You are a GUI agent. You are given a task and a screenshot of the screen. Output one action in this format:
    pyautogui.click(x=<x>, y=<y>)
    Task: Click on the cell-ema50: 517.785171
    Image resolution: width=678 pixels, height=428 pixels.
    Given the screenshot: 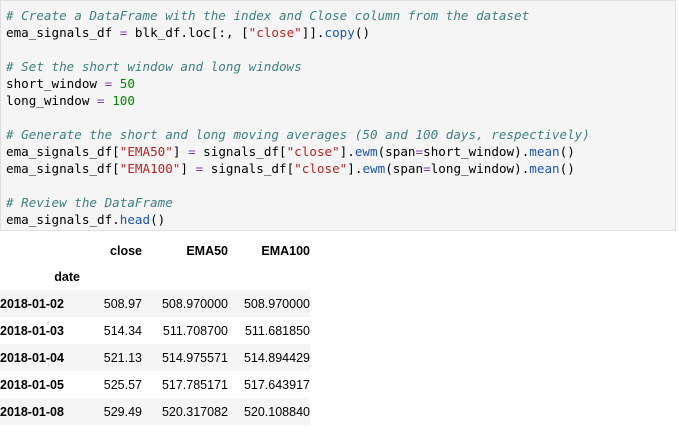 What is the action you would take?
    pyautogui.click(x=194, y=384)
    